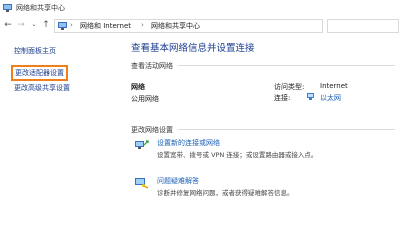  Describe the element at coordinates (39, 73) in the screenshot. I see `sidebar-item-change-adapter-settings: 更改适配器设置` at that location.